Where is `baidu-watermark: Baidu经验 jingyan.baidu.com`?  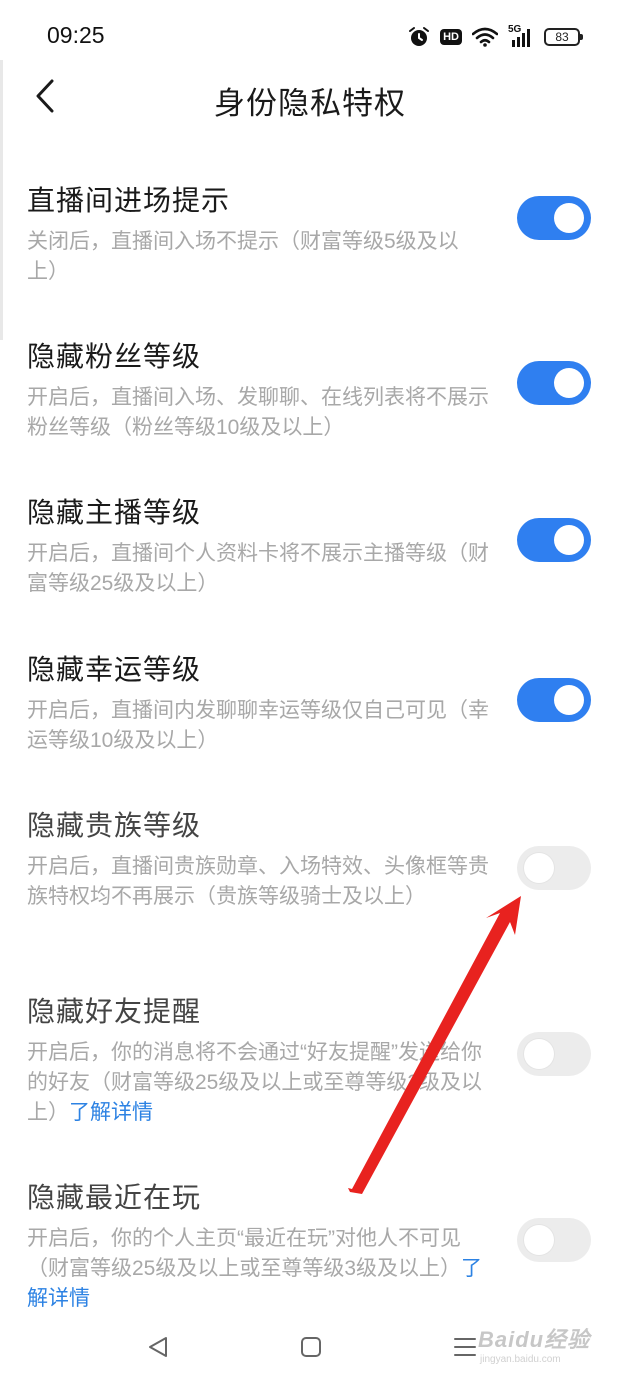 baidu-watermark: Baidu经验 jingyan.baidu.com is located at coordinates (543, 1347).